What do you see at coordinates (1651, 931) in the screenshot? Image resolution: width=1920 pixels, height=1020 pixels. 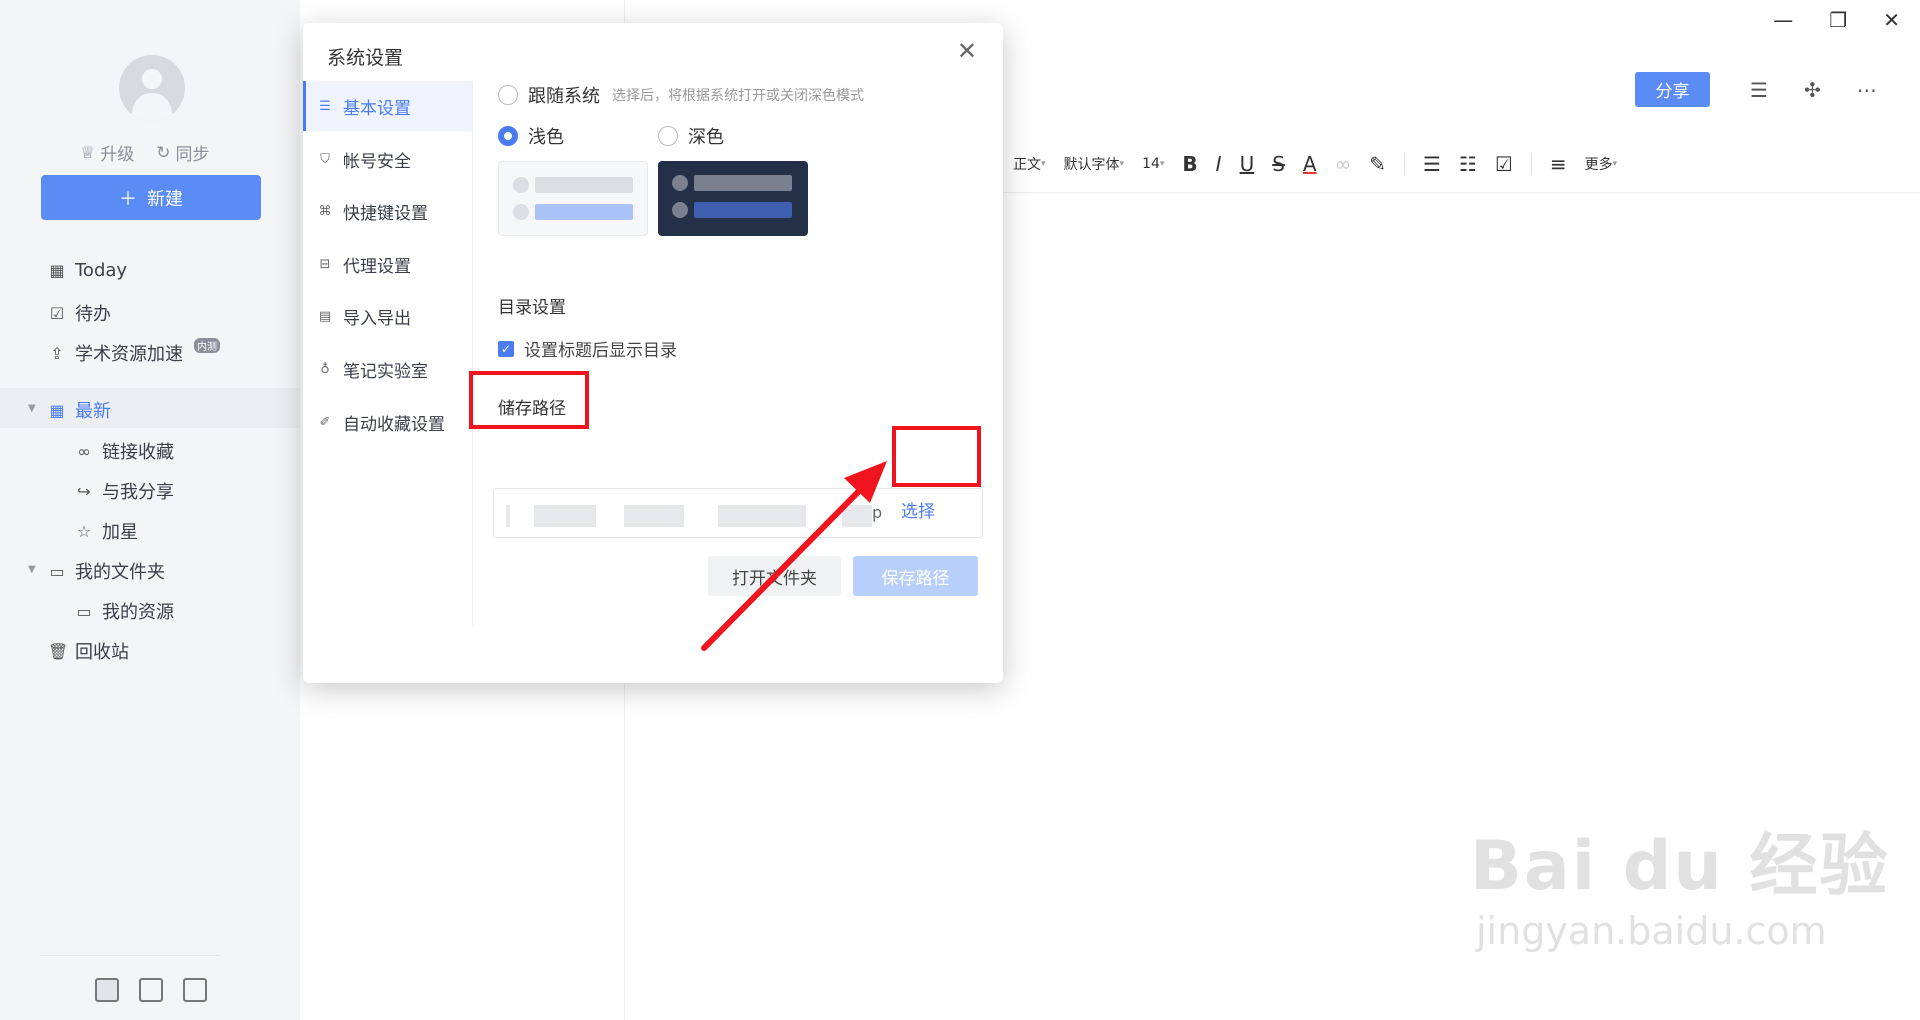 I see `watermark-sub: jingyan.baidu.com` at bounding box center [1651, 931].